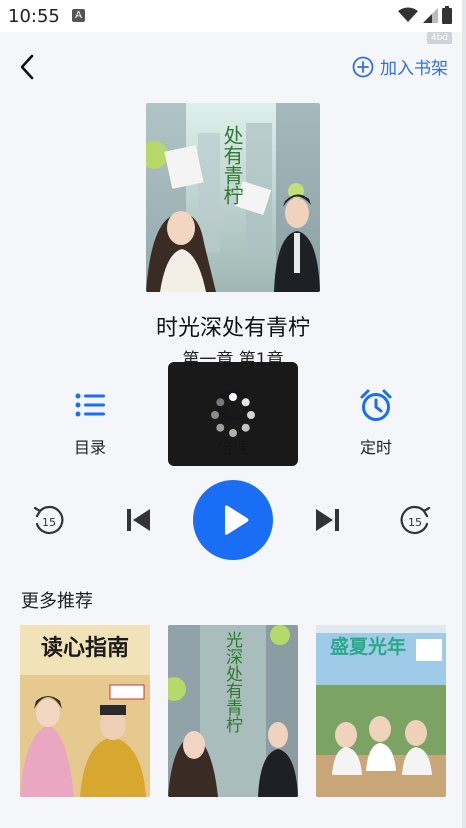 This screenshot has height=828, width=466. I want to click on forward-15-icon: 15, so click(415, 520).